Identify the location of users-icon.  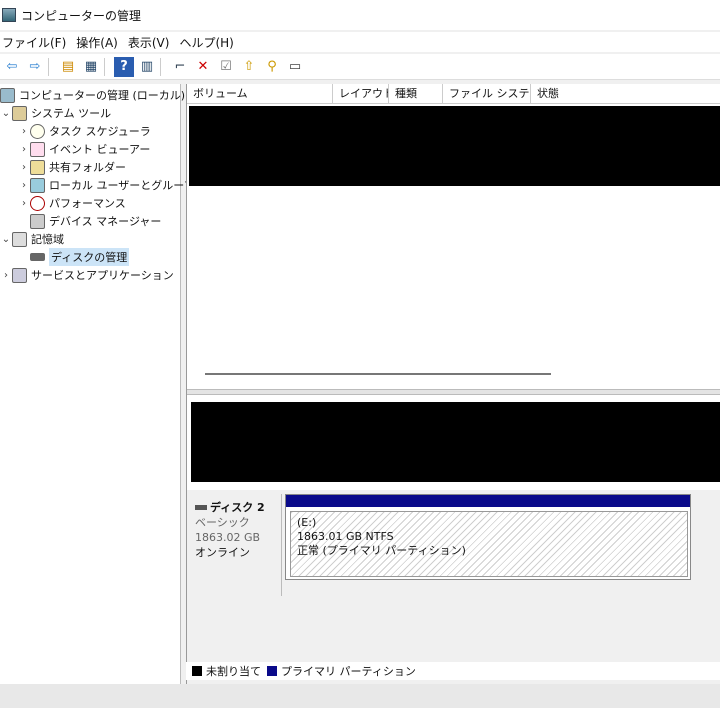
(37, 185).